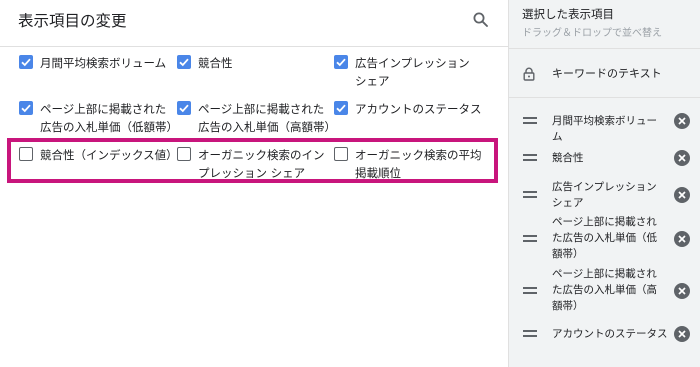 The height and width of the screenshot is (367, 700). What do you see at coordinates (604, 238) in the screenshot?
I see `selected-item-label: ページ上部に掲載された広告の入札単価（低額帯）` at bounding box center [604, 238].